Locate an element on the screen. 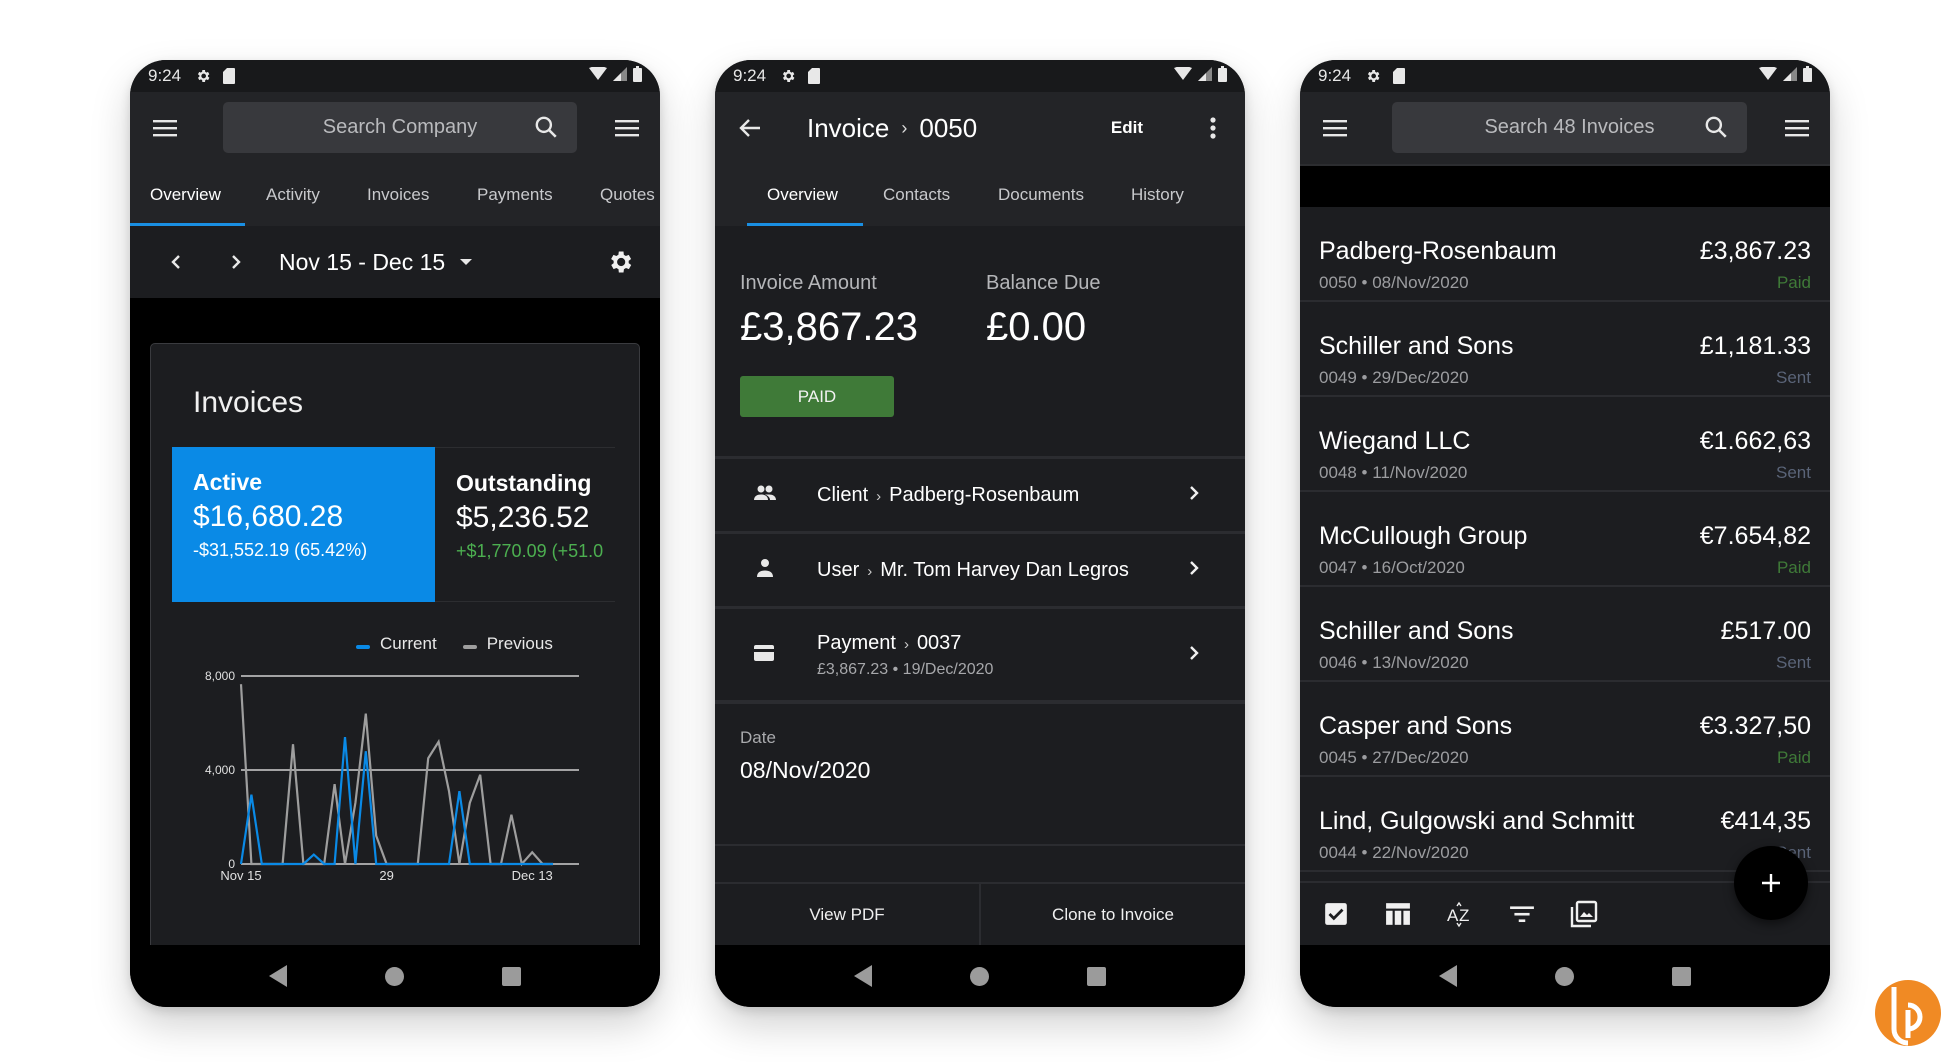 The height and width of the screenshot is (1062, 1950). legend-swatch-previous is located at coordinates (469, 647).